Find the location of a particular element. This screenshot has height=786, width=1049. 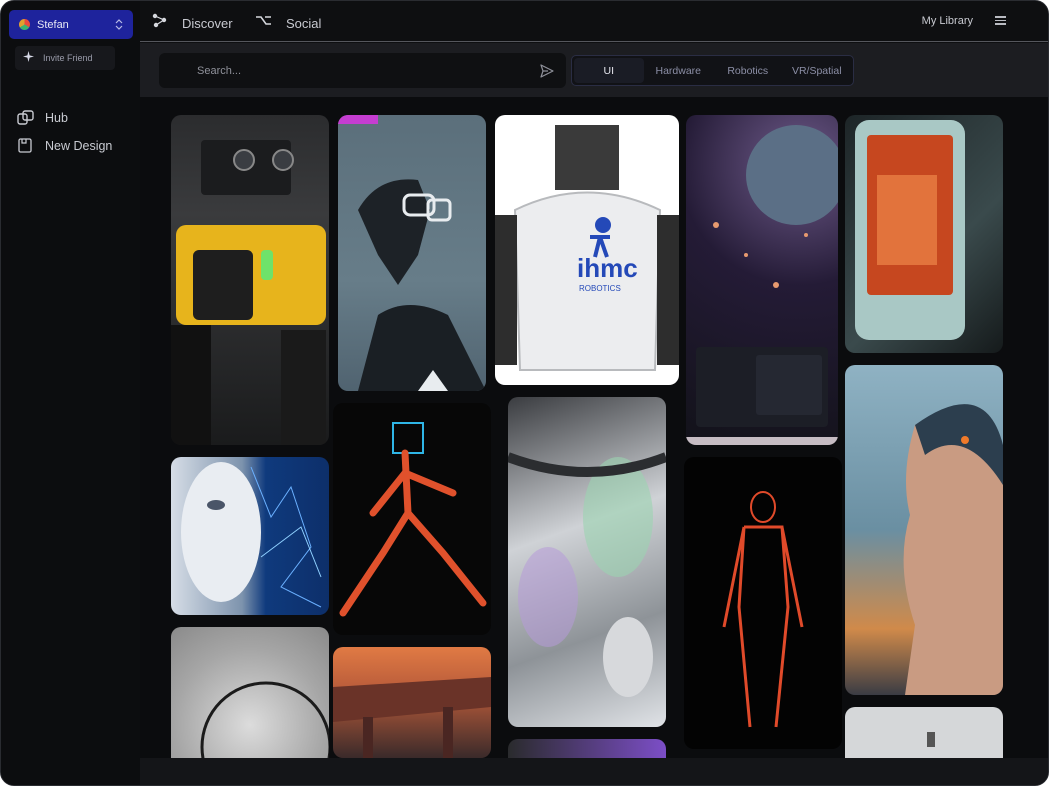

sidebar-item-label: Hub is located at coordinates (56, 117).